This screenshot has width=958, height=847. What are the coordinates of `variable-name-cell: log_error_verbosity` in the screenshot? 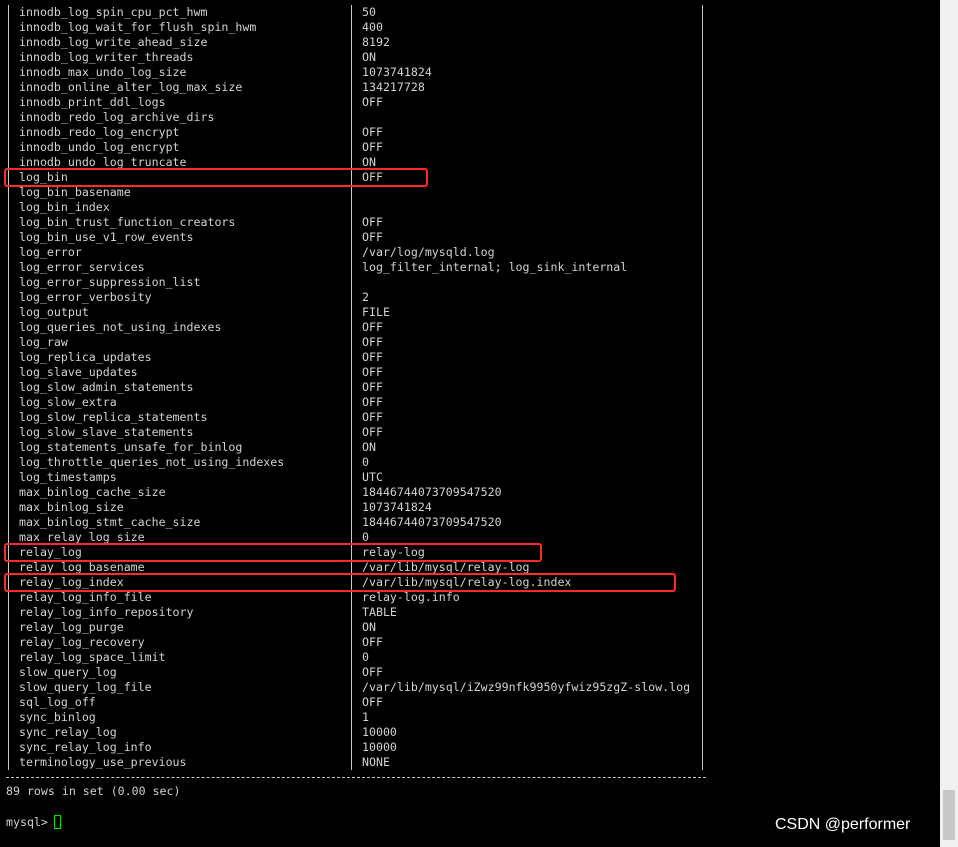 It's located at (85, 297).